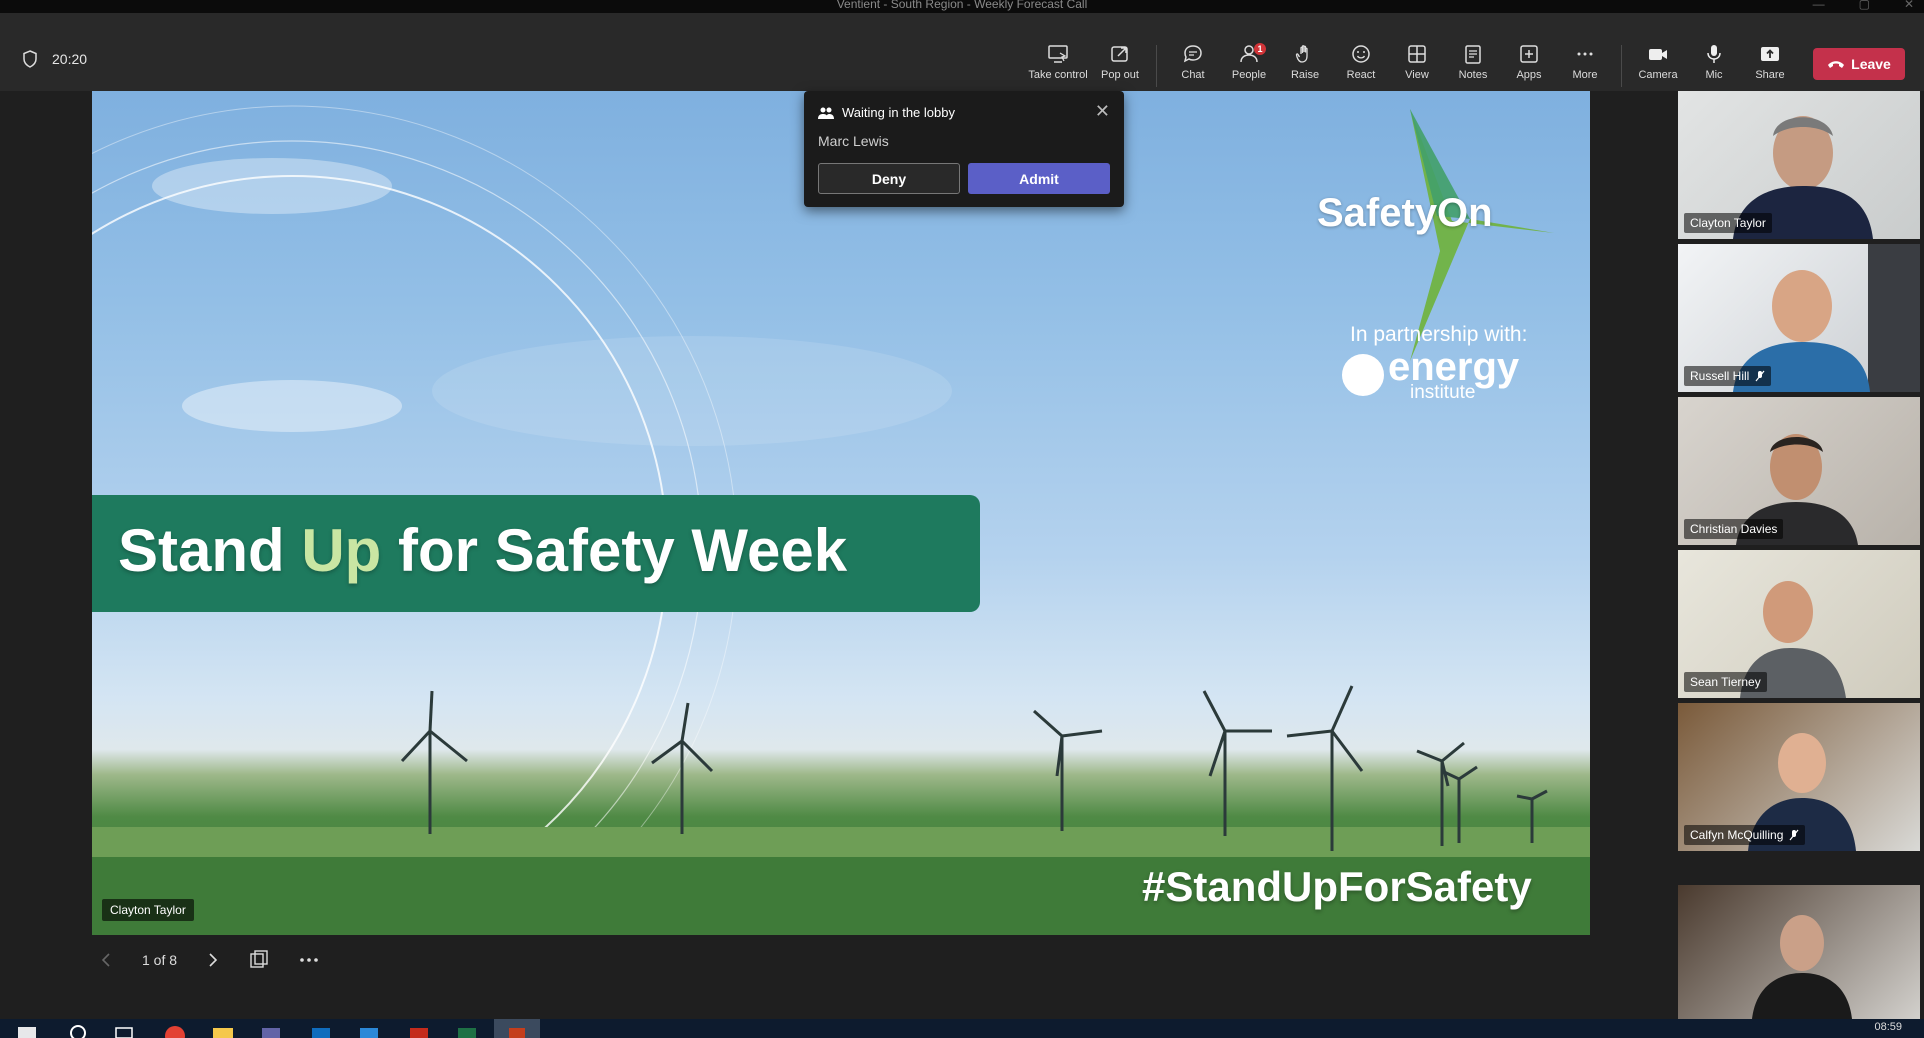  What do you see at coordinates (1473, 75) in the screenshot?
I see `notes-label: Notes` at bounding box center [1473, 75].